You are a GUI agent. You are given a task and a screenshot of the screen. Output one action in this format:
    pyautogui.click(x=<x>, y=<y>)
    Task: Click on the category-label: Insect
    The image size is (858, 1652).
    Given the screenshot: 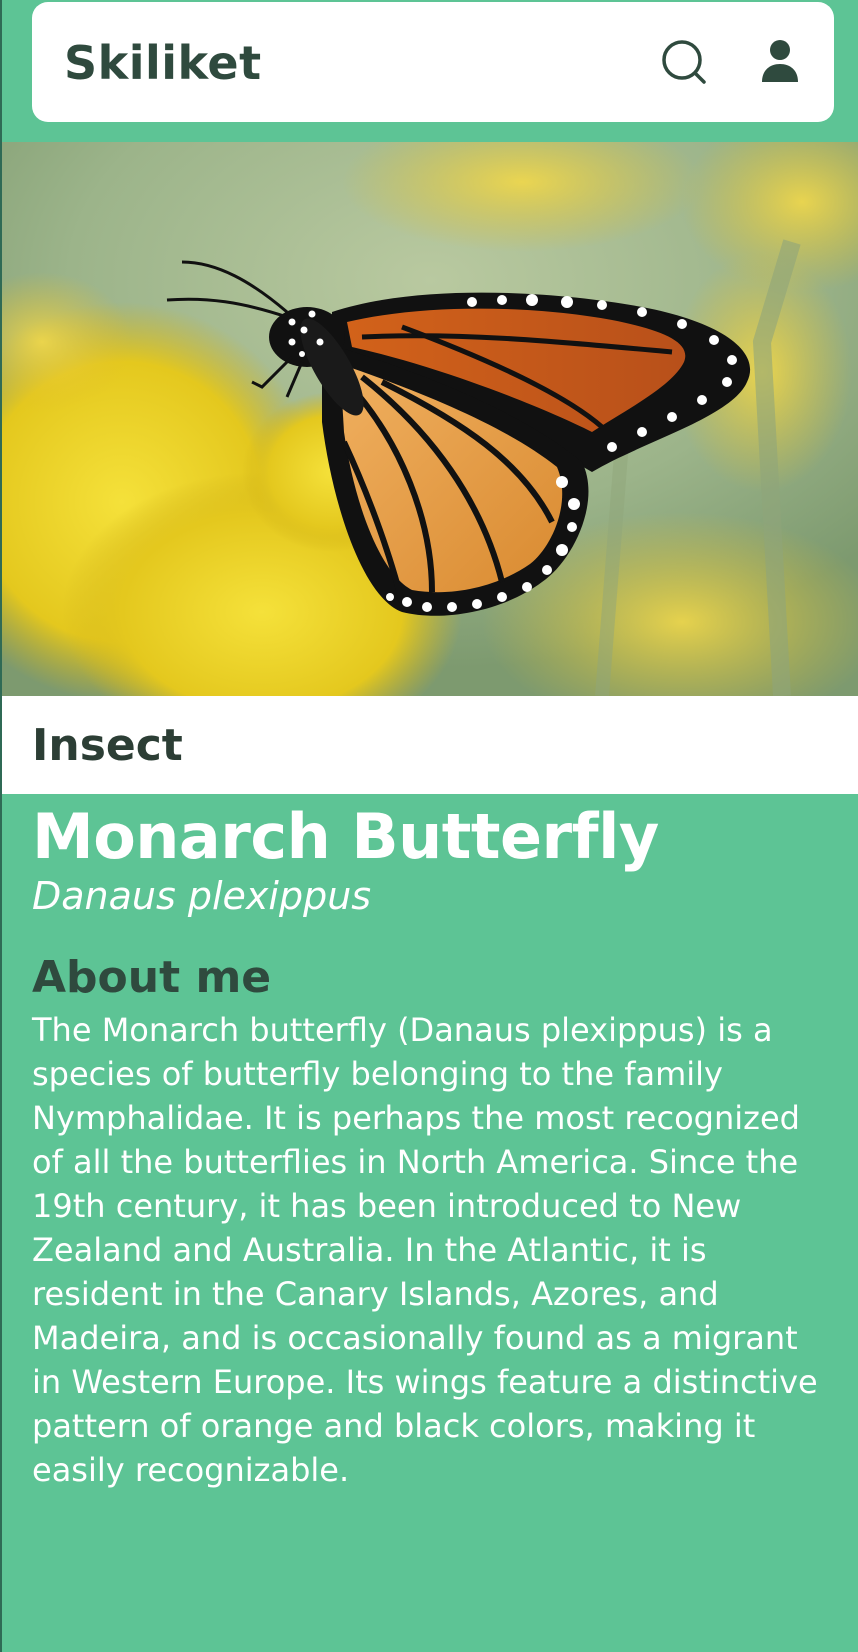 What is the action you would take?
    pyautogui.click(x=107, y=745)
    